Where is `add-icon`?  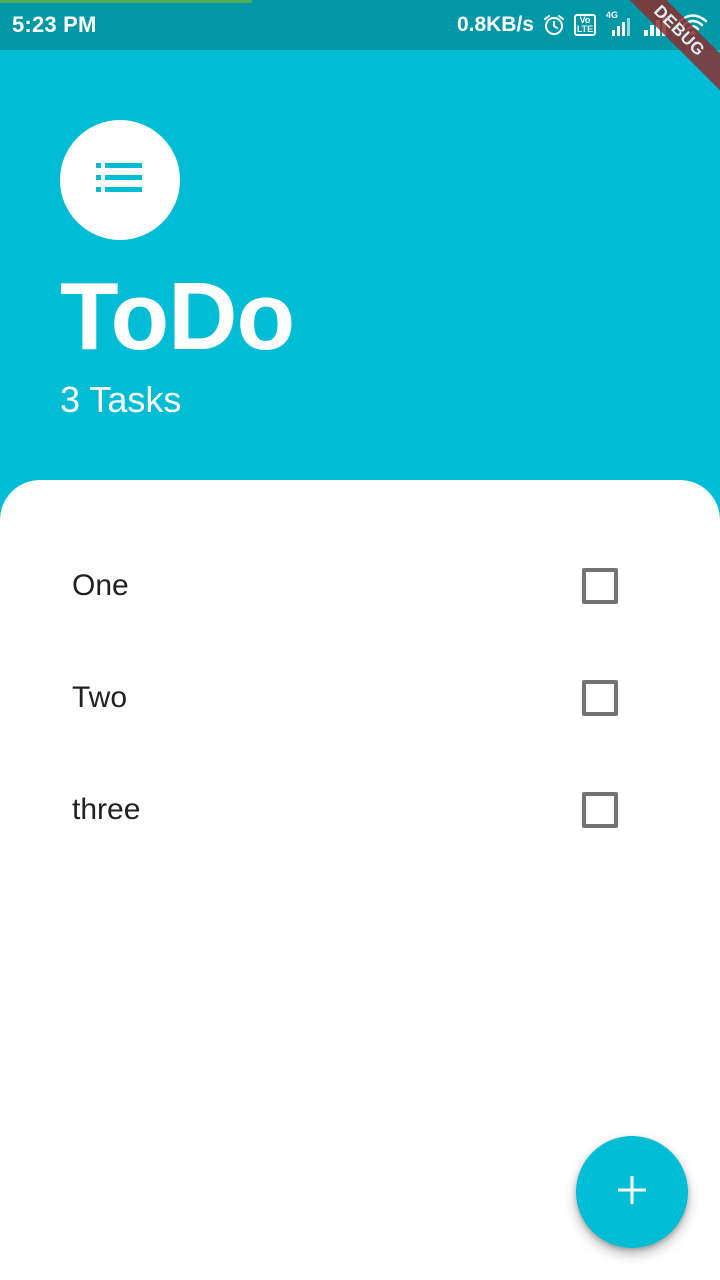
add-icon is located at coordinates (632, 1192).